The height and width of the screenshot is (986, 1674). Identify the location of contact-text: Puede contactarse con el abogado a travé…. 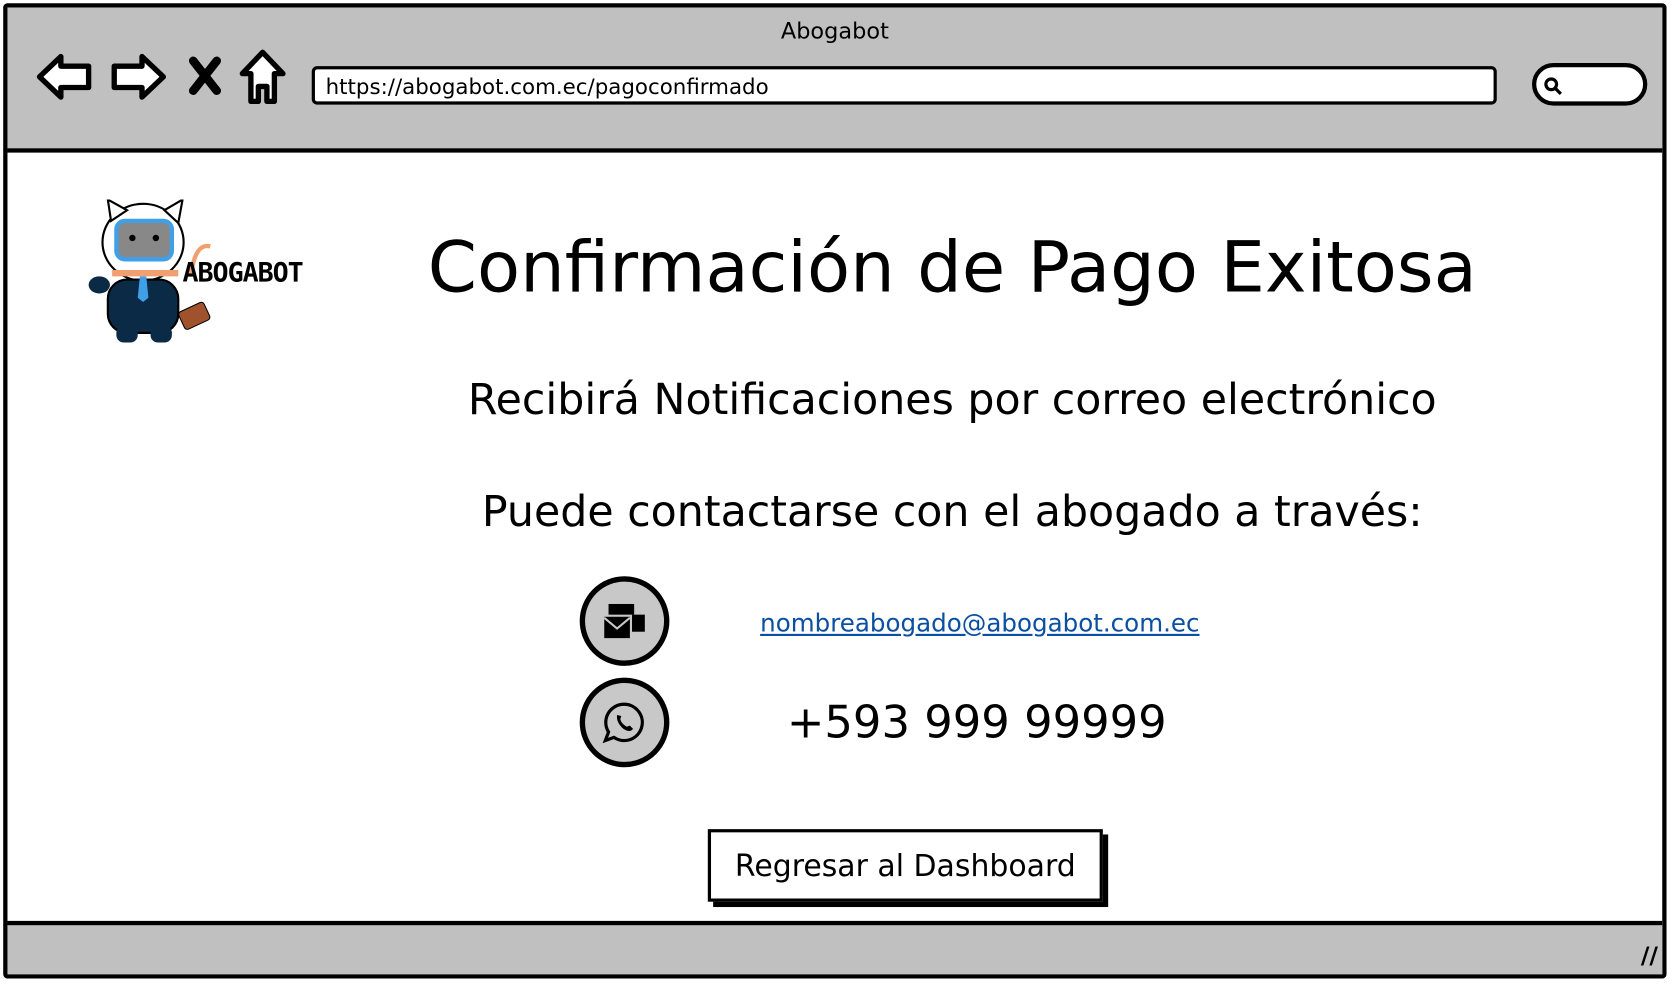
(952, 512).